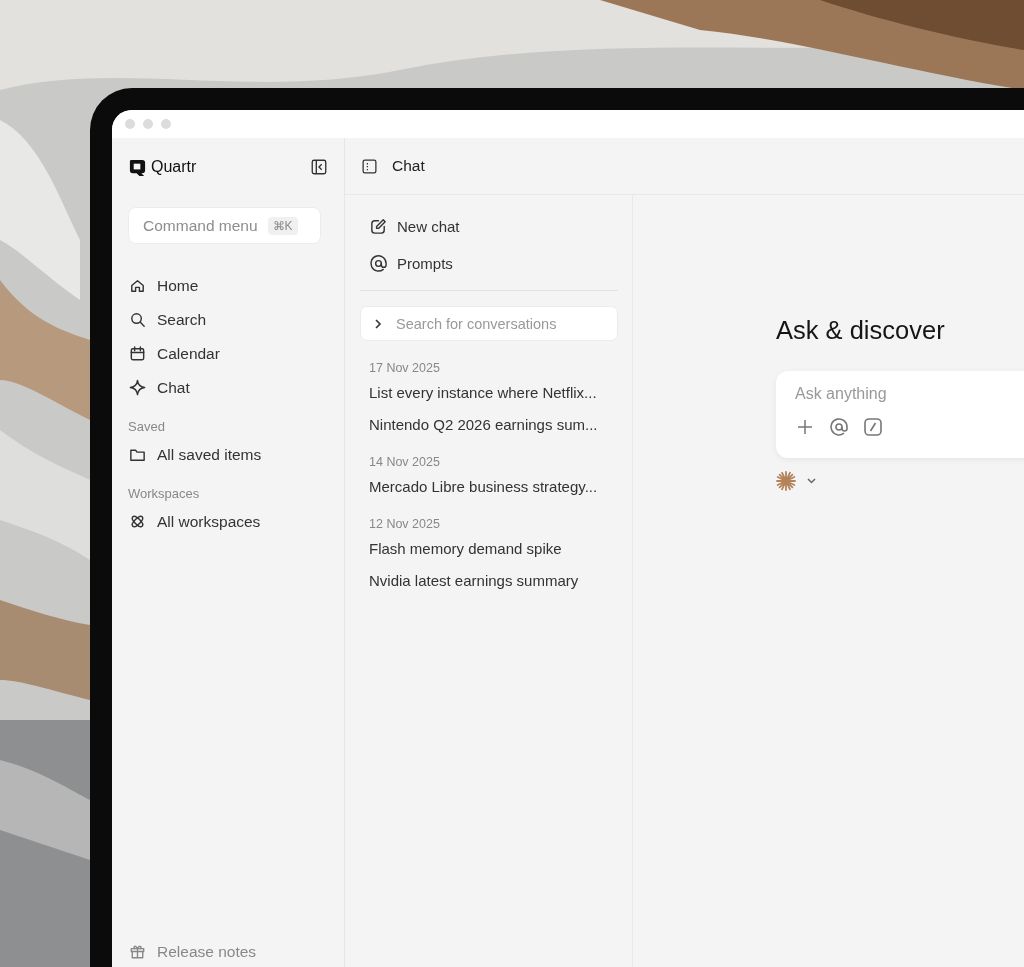  I want to click on shortcut-badge: ⌘K, so click(282, 225).